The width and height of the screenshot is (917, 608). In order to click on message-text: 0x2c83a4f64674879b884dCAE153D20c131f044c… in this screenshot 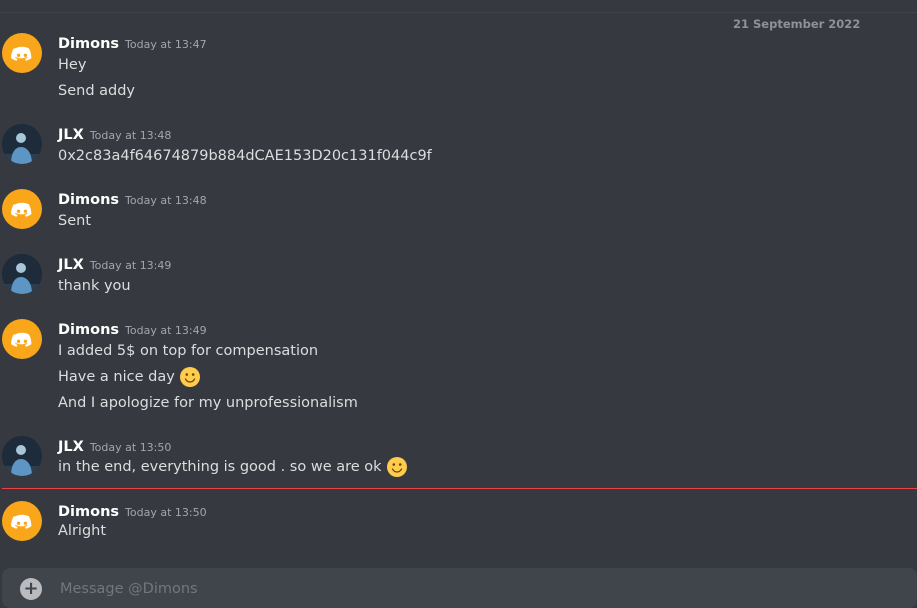, I will do `click(245, 156)`.